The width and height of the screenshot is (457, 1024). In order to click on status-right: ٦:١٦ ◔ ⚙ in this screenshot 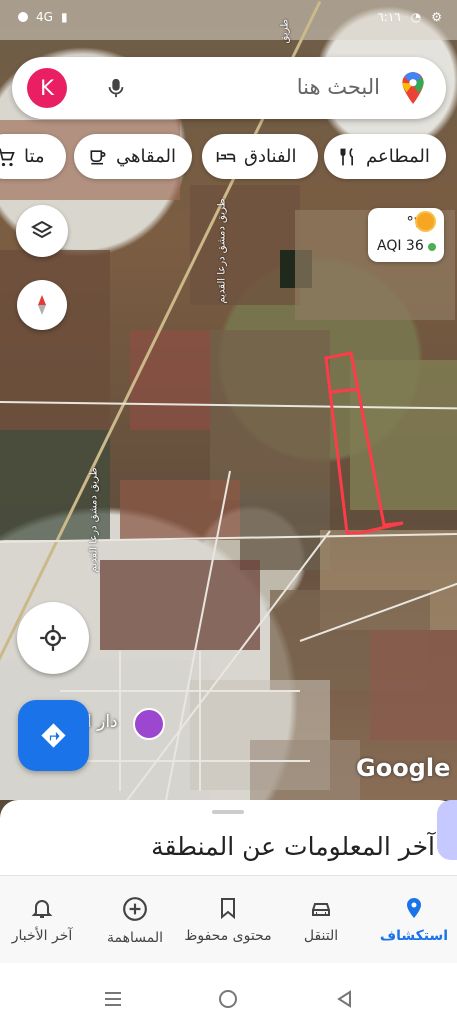, I will do `click(409, 17)`.